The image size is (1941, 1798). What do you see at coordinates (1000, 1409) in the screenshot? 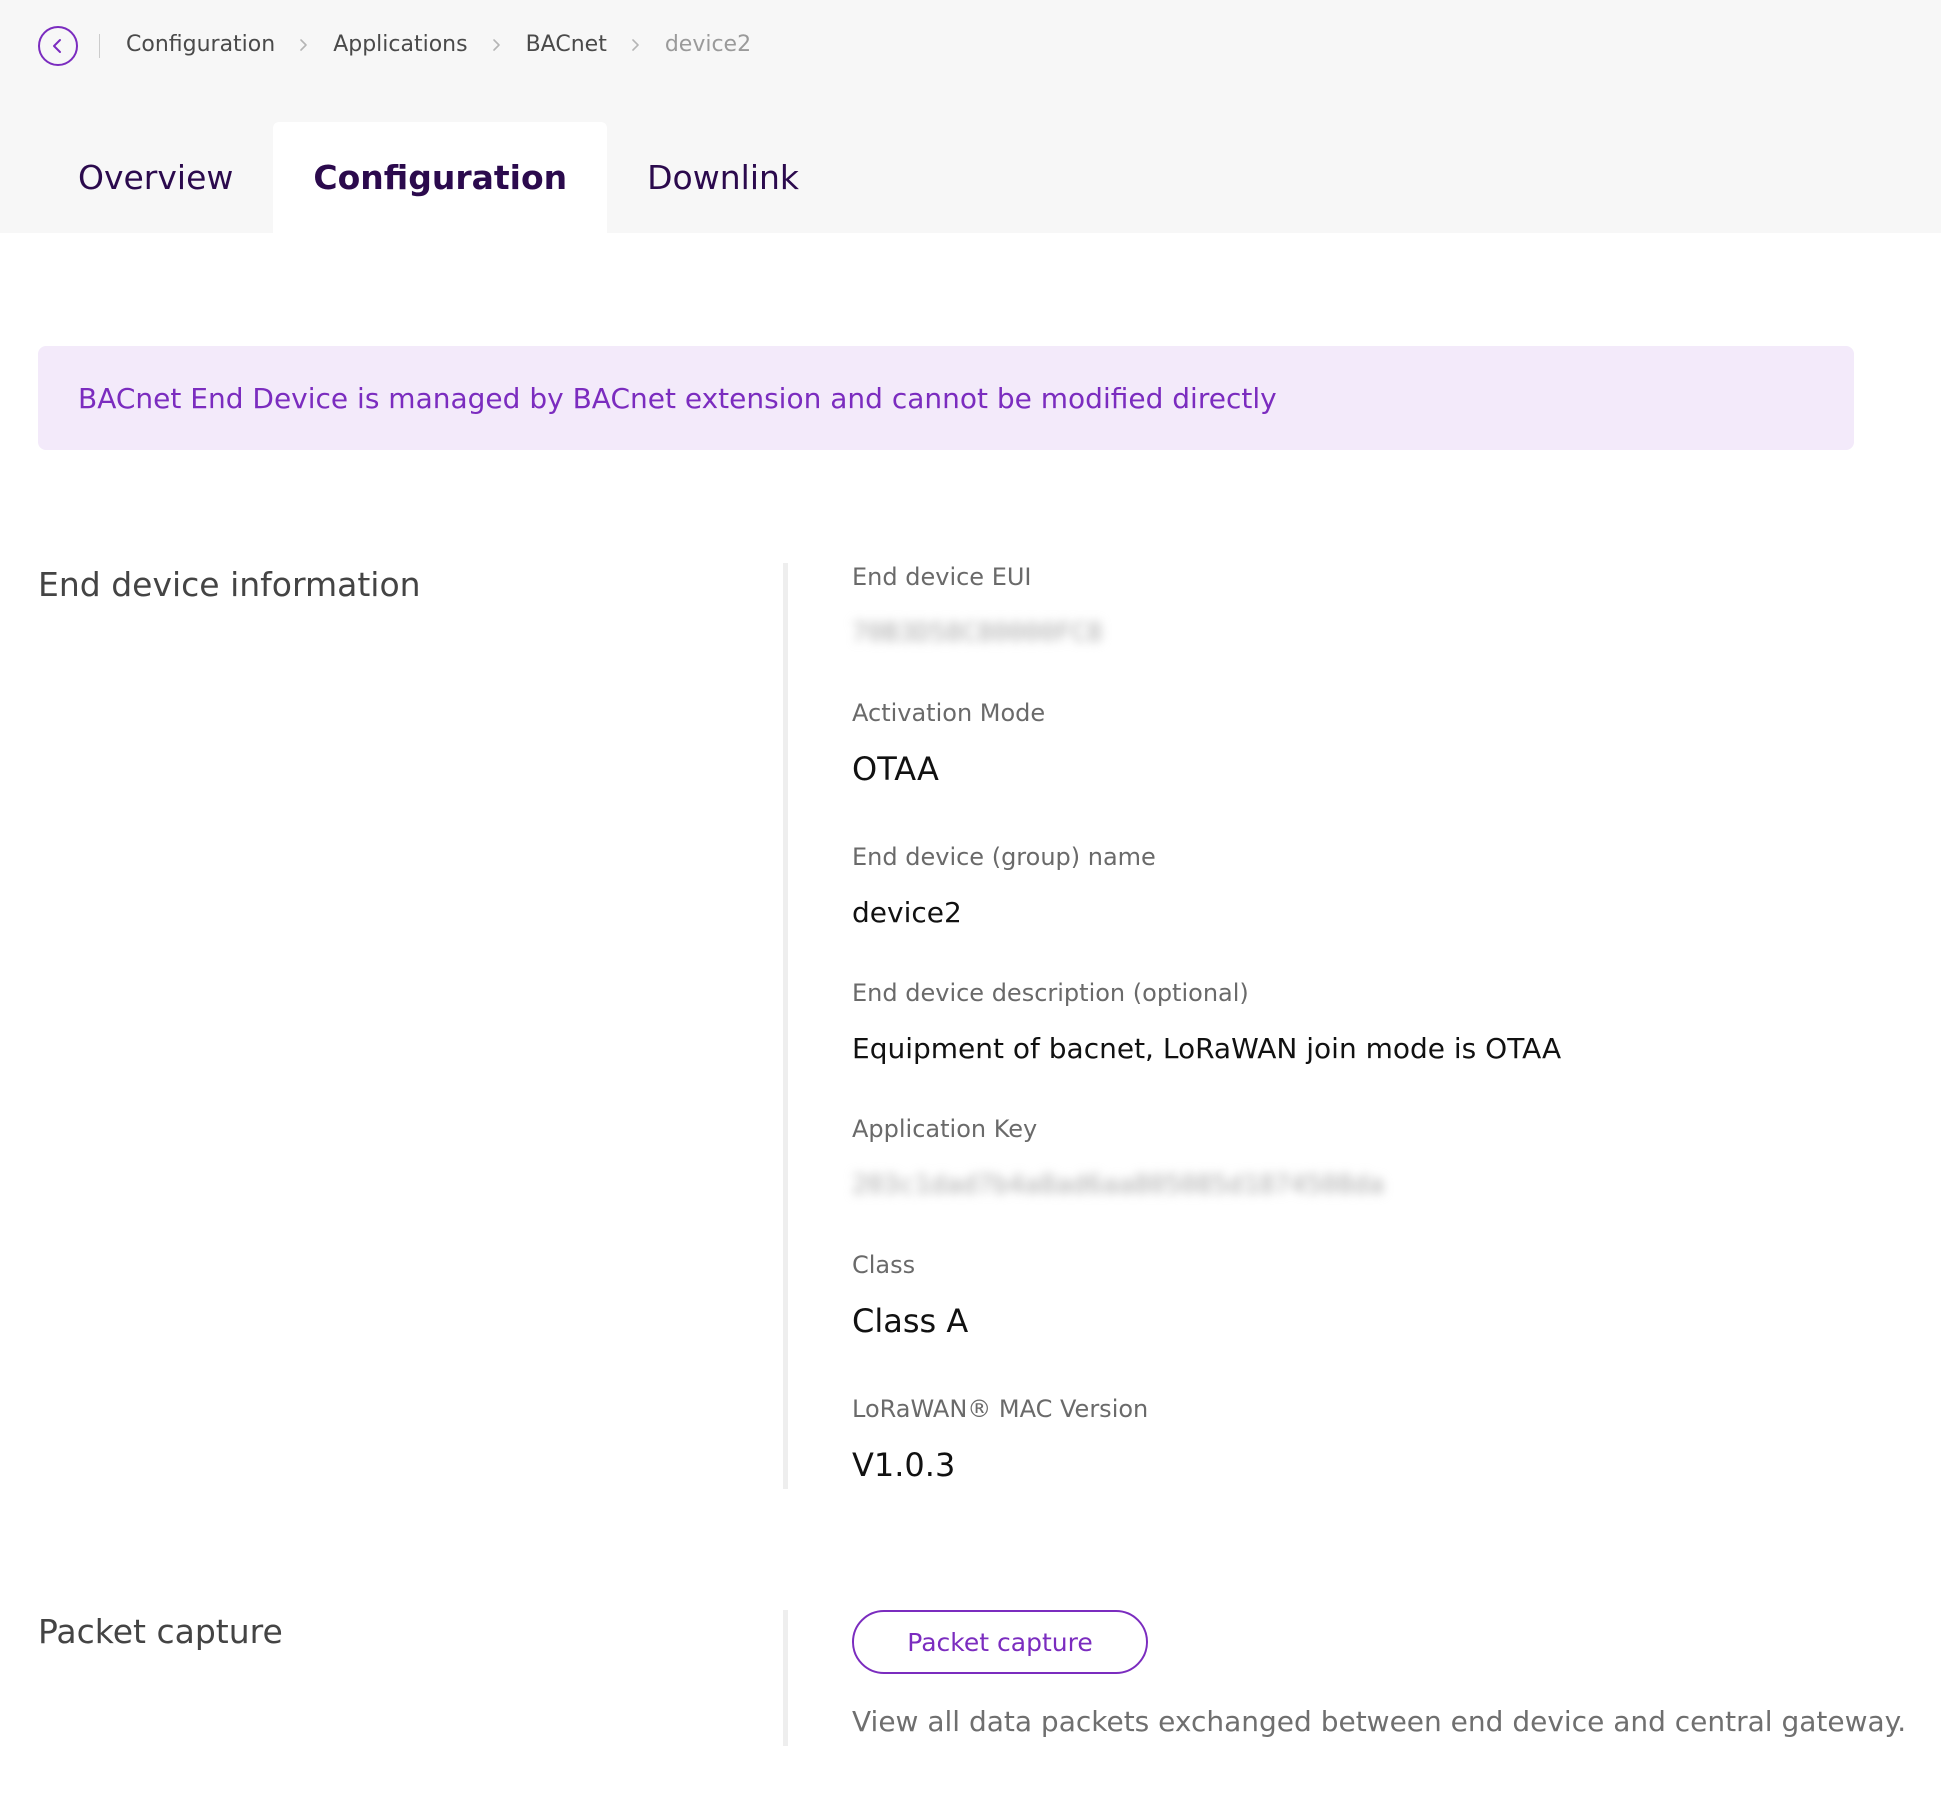
I see `field-label: LoRaWAN® MAC Version` at bounding box center [1000, 1409].